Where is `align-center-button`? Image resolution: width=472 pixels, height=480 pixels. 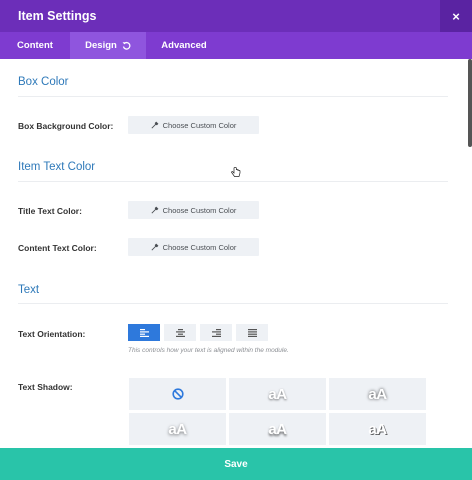
align-center-button is located at coordinates (180, 332).